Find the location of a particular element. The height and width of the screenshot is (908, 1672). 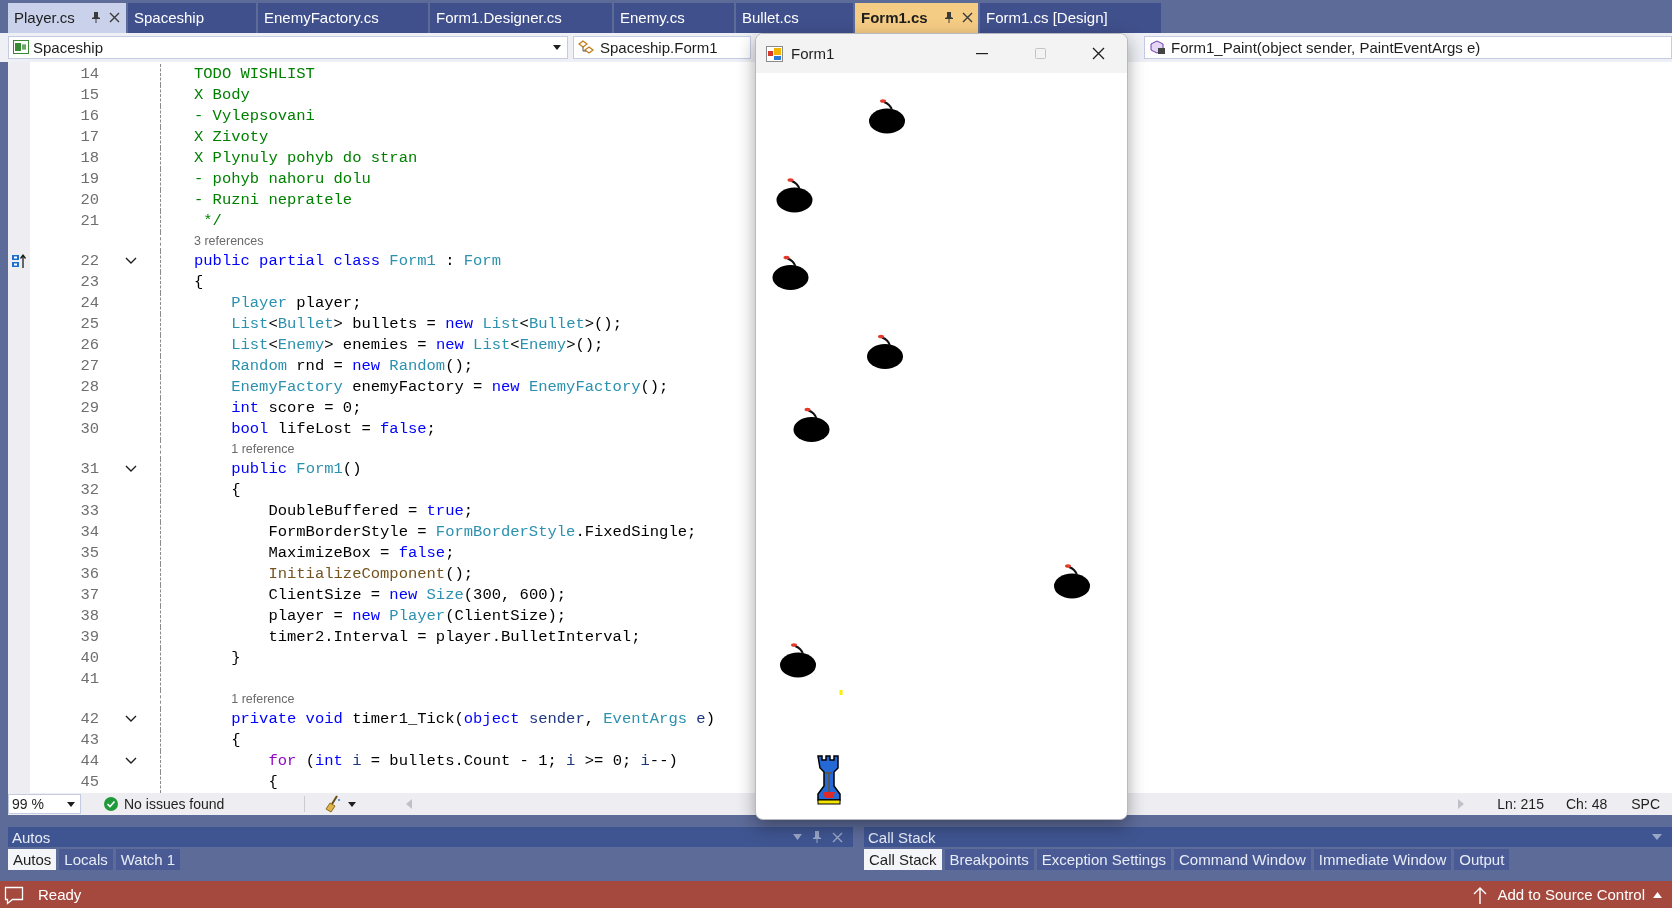

line-number: 15 is located at coordinates (89, 95).